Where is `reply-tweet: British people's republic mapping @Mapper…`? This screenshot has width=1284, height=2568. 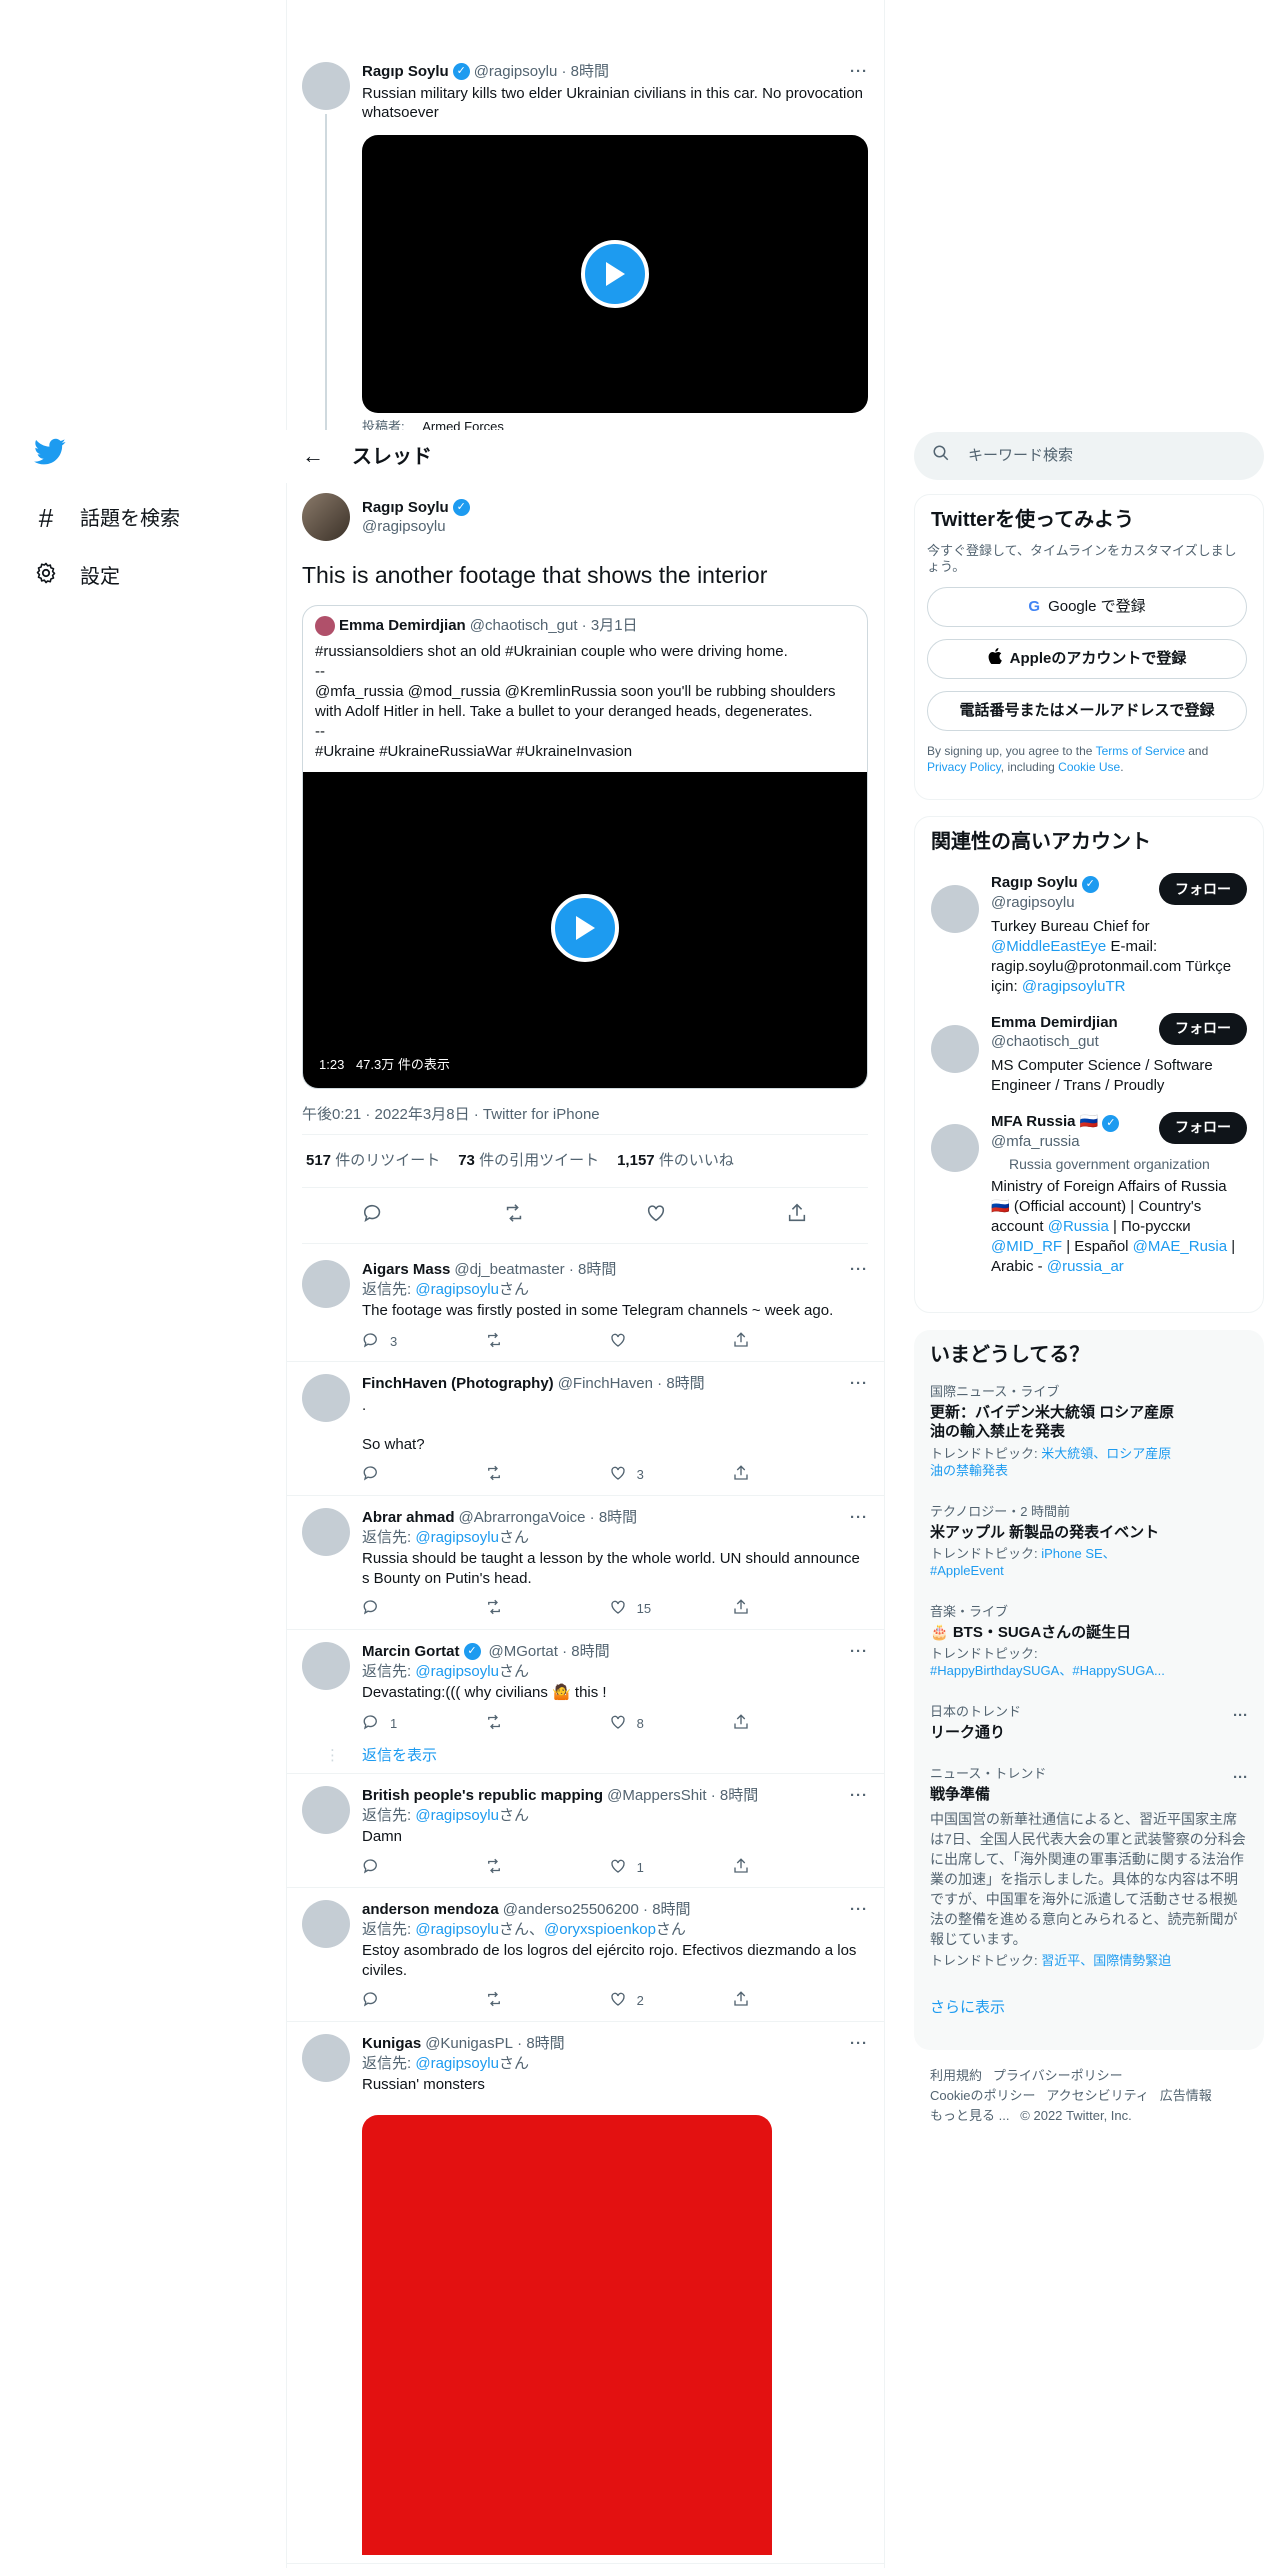 reply-tweet: British people's republic mapping @Mapper… is located at coordinates (585, 1831).